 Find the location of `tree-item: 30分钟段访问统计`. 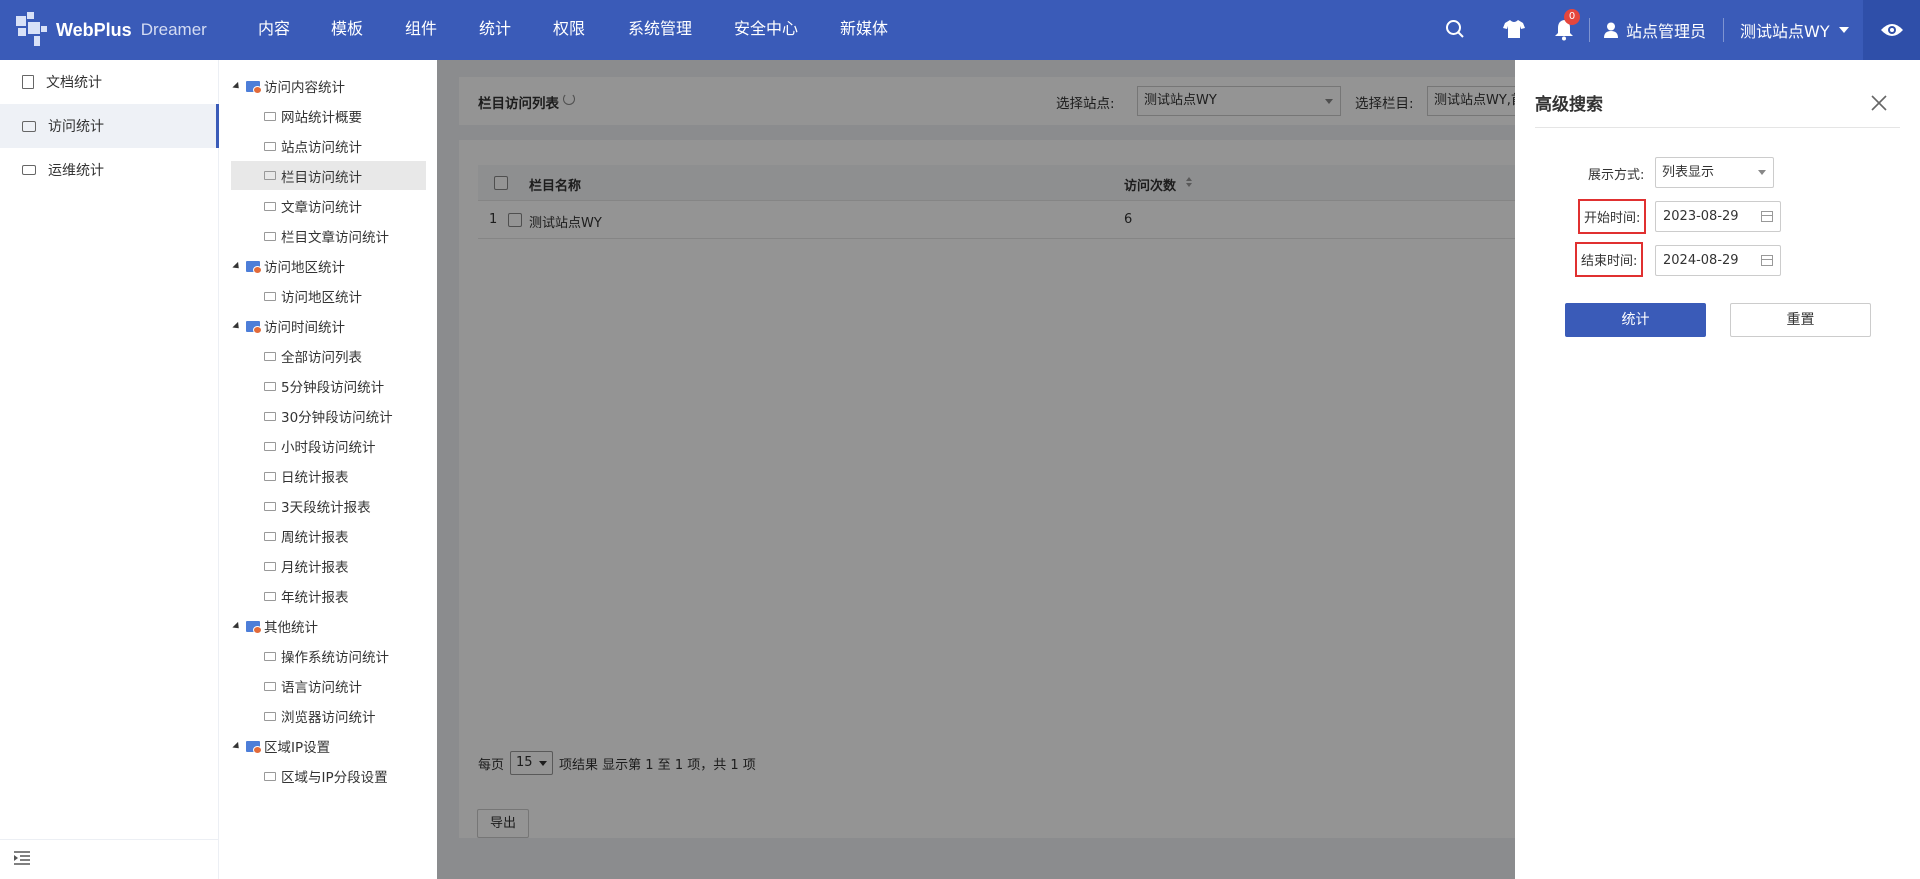

tree-item: 30分钟段访问统计 is located at coordinates (328, 416).